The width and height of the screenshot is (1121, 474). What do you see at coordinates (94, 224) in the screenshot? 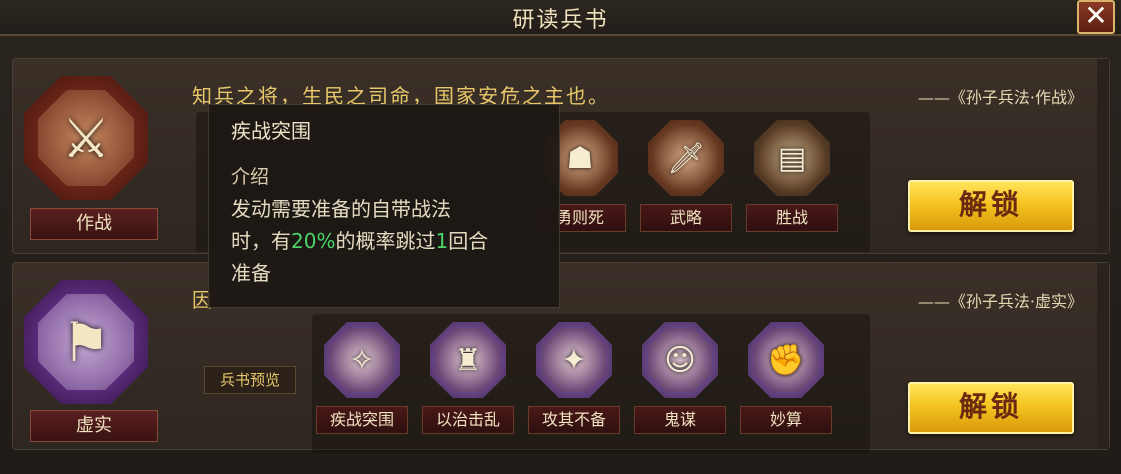
I see `section-name-zuozhan: 作战` at bounding box center [94, 224].